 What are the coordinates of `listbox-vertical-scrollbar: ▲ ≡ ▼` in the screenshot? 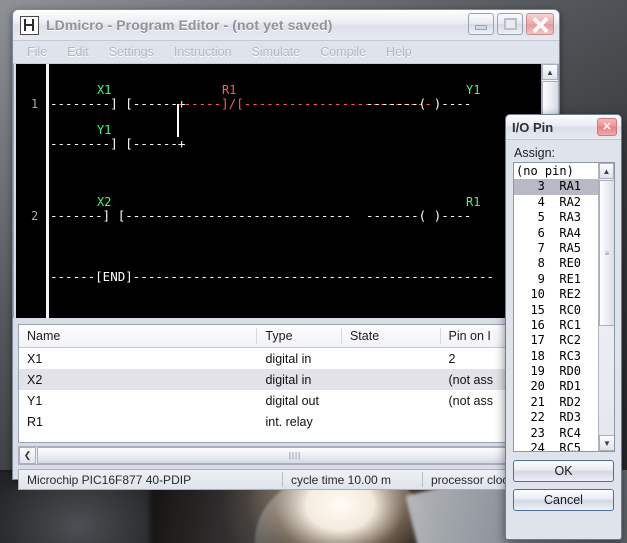 It's located at (606, 307).